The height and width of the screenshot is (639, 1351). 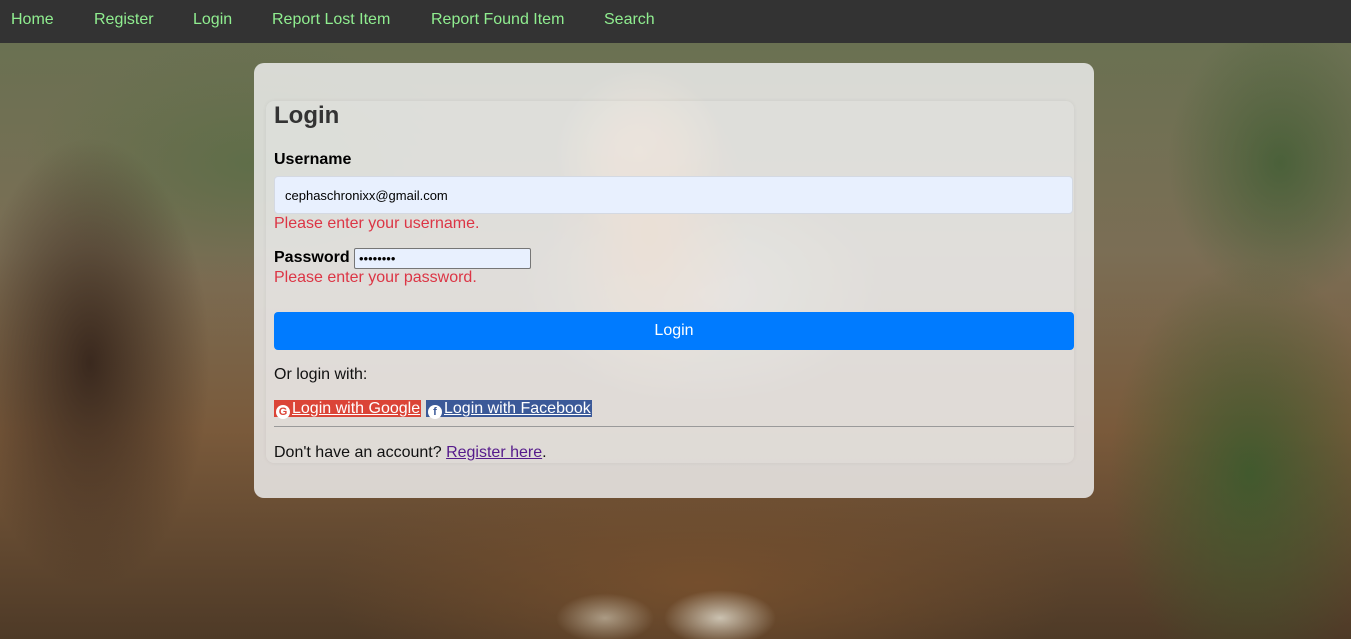 What do you see at coordinates (307, 115) in the screenshot?
I see `page-title: Login` at bounding box center [307, 115].